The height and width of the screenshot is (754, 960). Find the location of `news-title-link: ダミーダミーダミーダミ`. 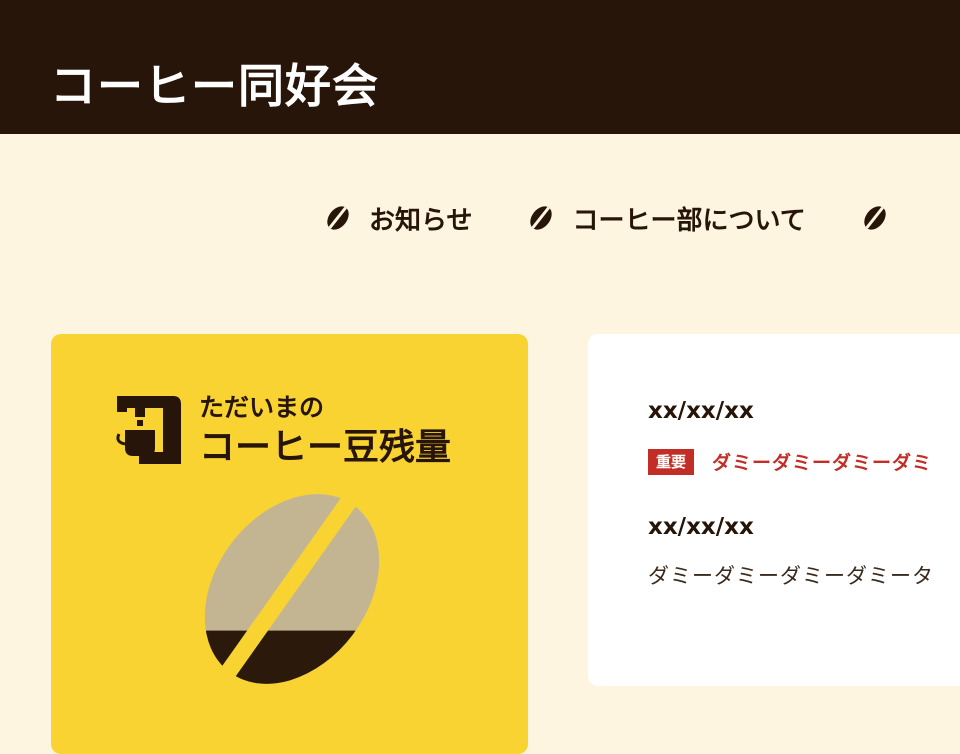

news-title-link: ダミーダミーダミーダミ is located at coordinates (822, 461).